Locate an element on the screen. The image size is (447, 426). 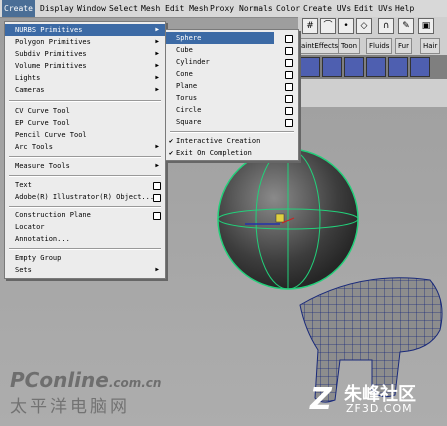
magnet-icon: ∩ is located at coordinates (386, 26).